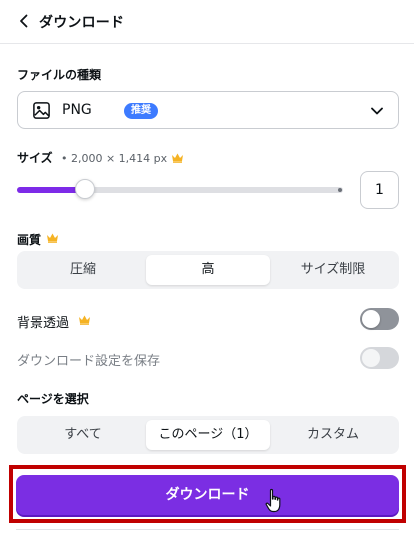 The image size is (414, 533). Describe the element at coordinates (53, 399) in the screenshot. I see `page-select-label: ページを選択` at that location.